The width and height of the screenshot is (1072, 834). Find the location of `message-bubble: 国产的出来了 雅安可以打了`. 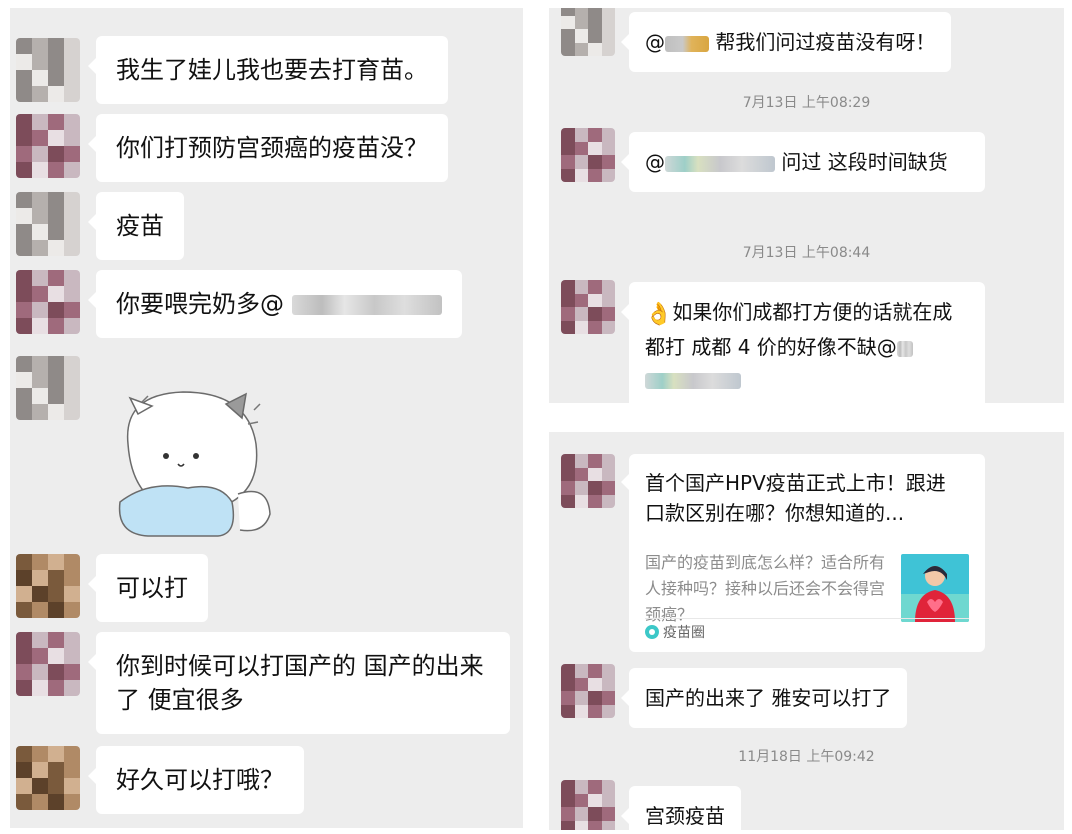

message-bubble: 国产的出来了 雅安可以打了 is located at coordinates (764, 698).